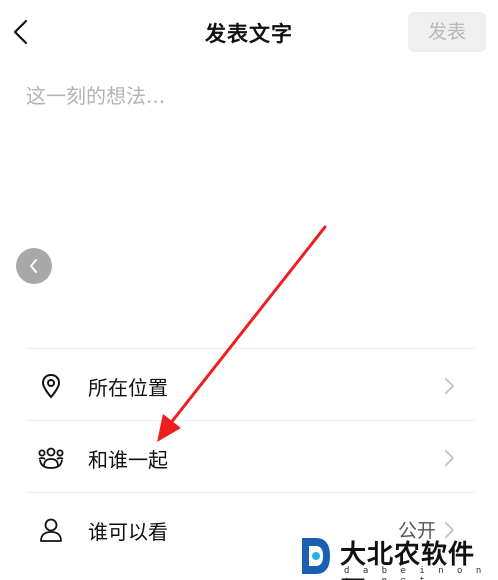  What do you see at coordinates (316, 556) in the screenshot?
I see `watermark-logo` at bounding box center [316, 556].